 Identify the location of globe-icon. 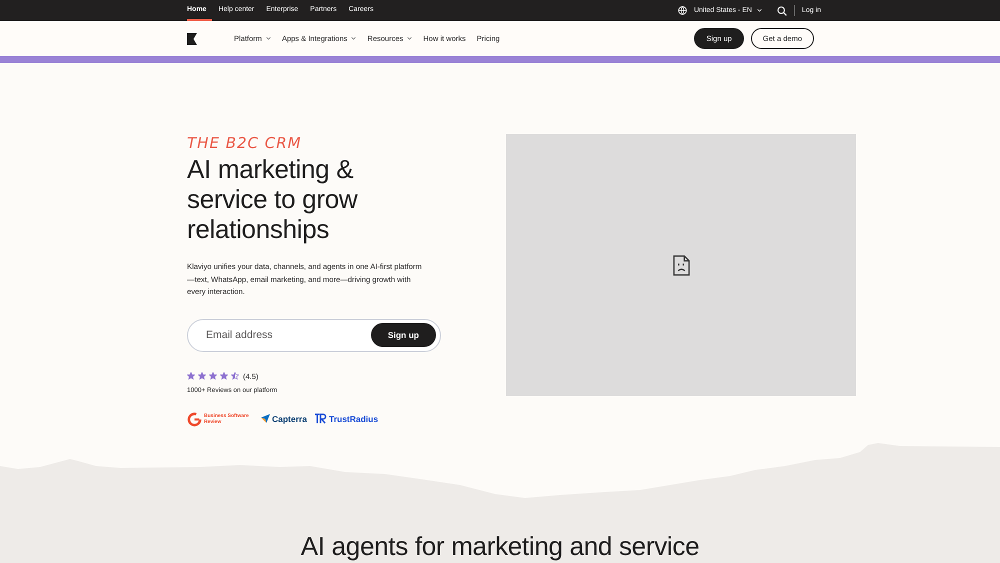
(682, 10).